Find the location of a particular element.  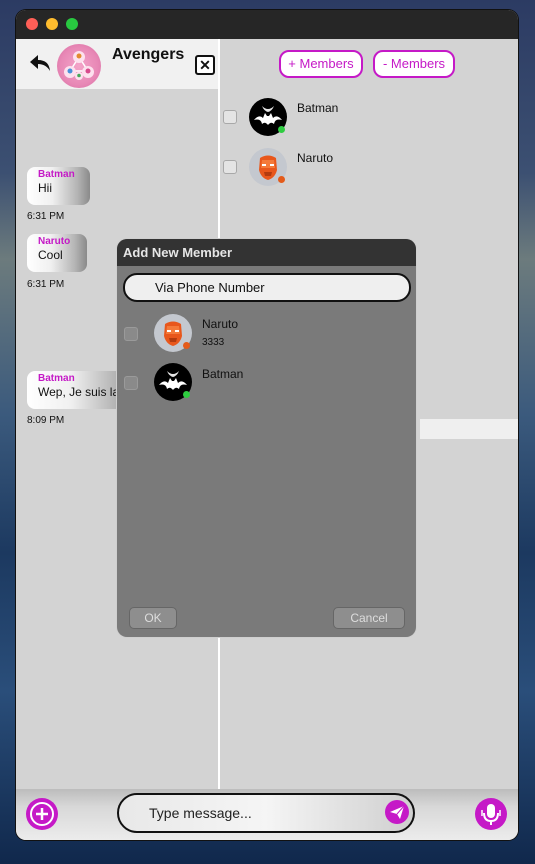

send-button is located at coordinates (397, 812).